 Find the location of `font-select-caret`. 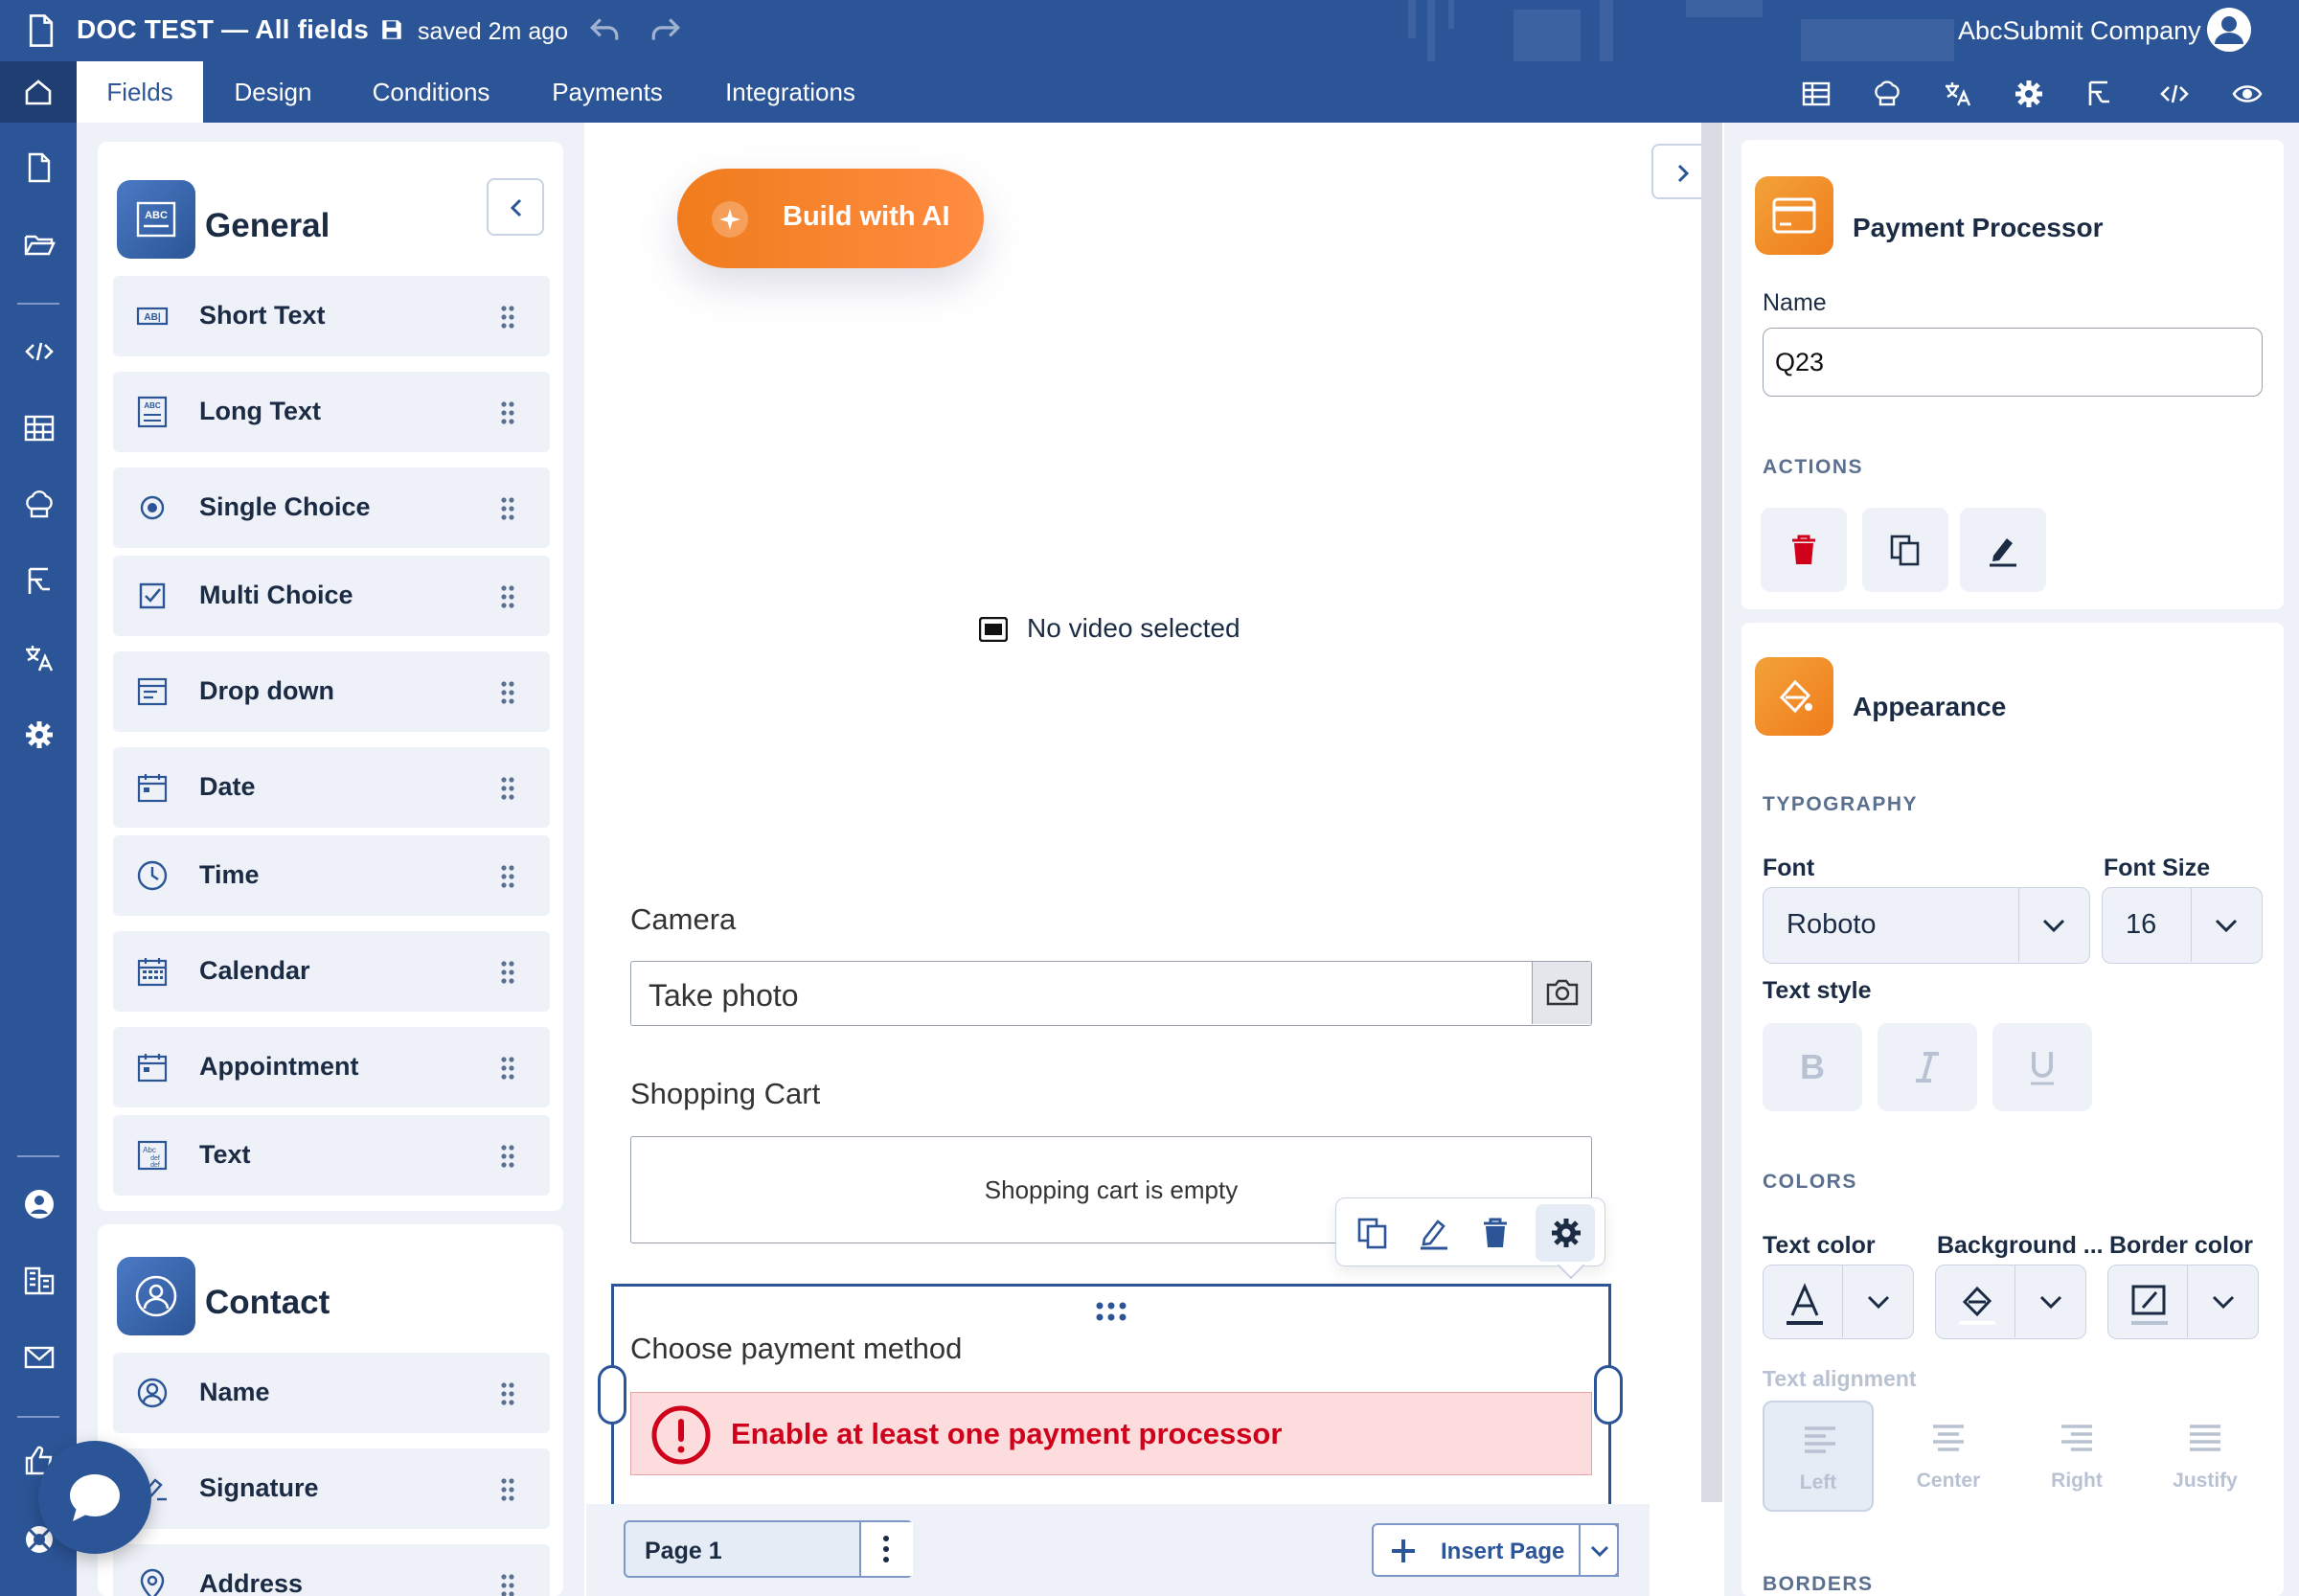

font-select-caret is located at coordinates (2053, 925).